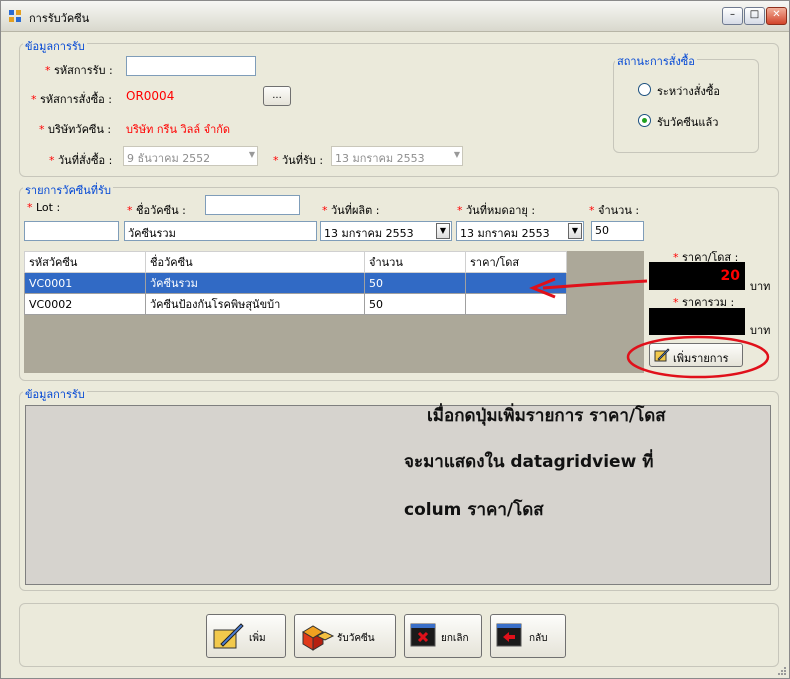  Describe the element at coordinates (776, 16) in the screenshot. I see `close-button: ✕` at that location.